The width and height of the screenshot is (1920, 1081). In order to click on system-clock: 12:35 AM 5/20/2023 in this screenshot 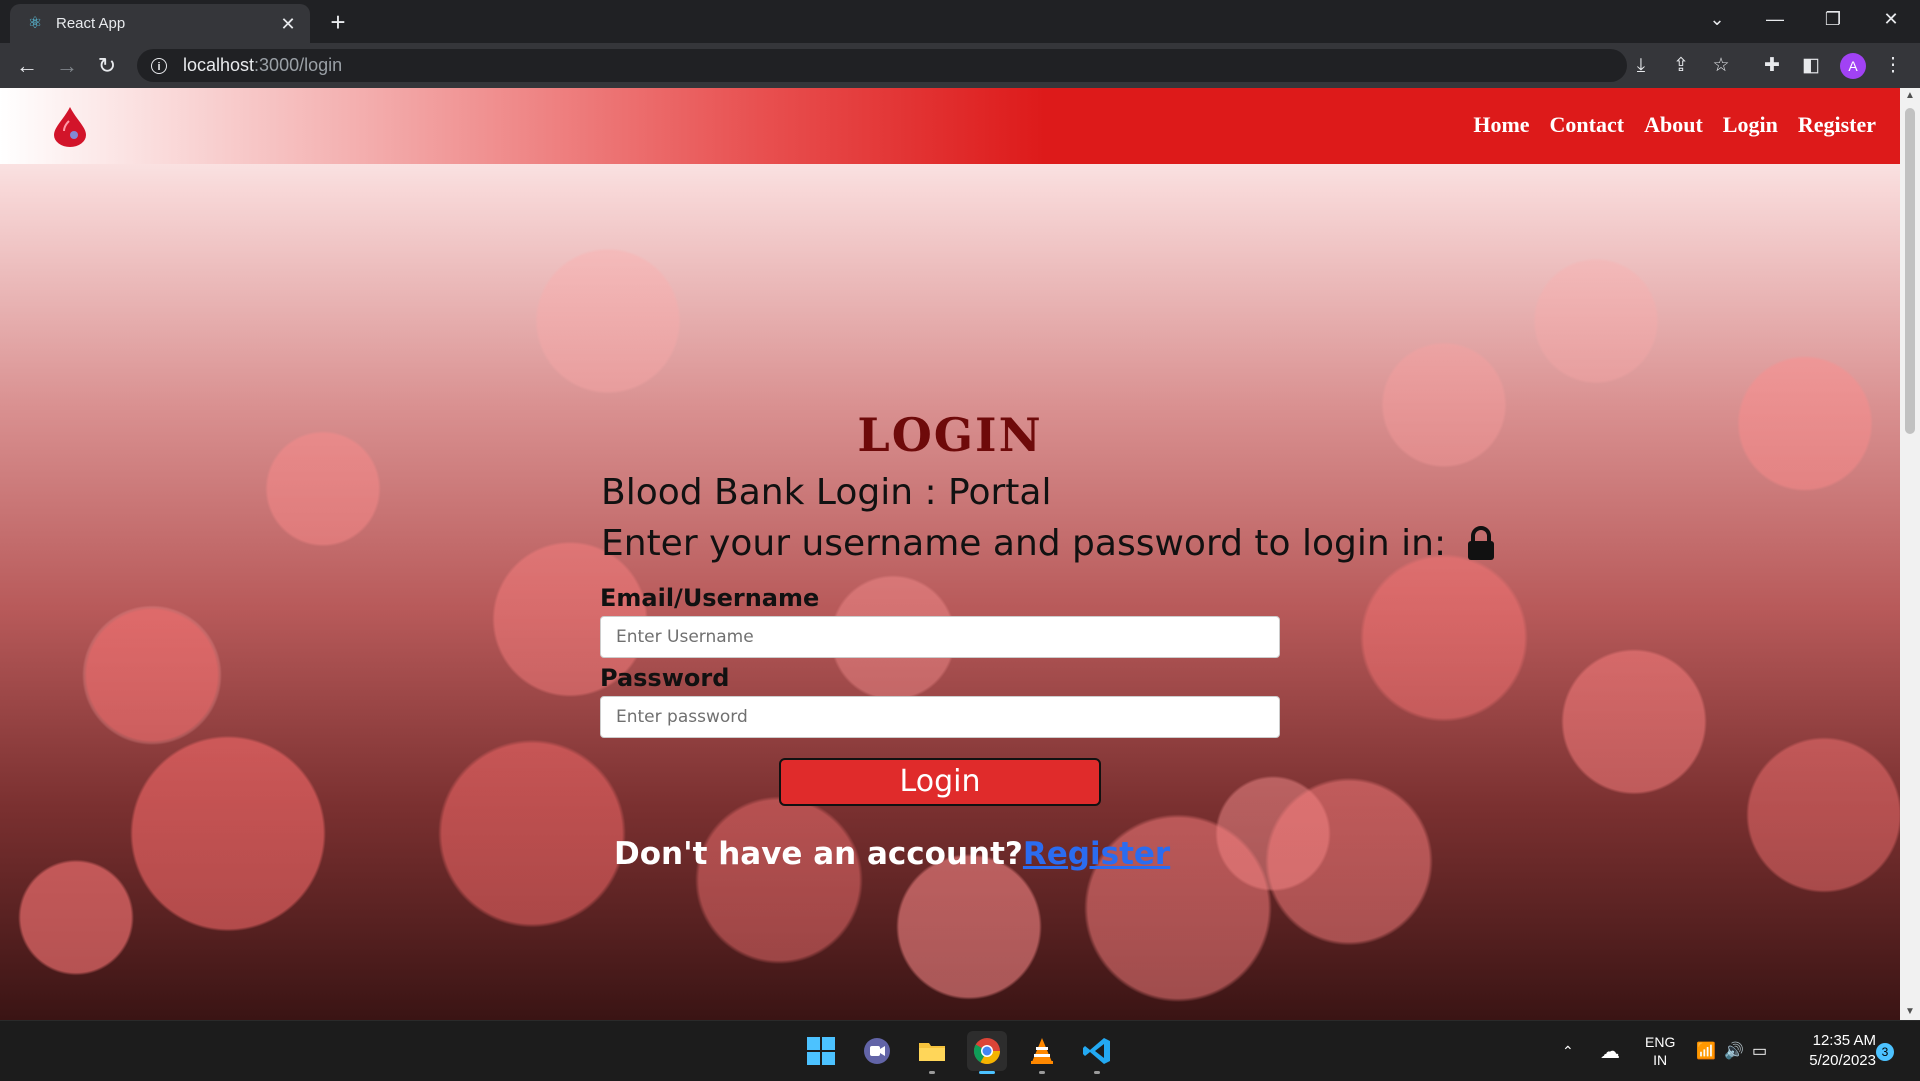, I will do `click(1831, 1051)`.